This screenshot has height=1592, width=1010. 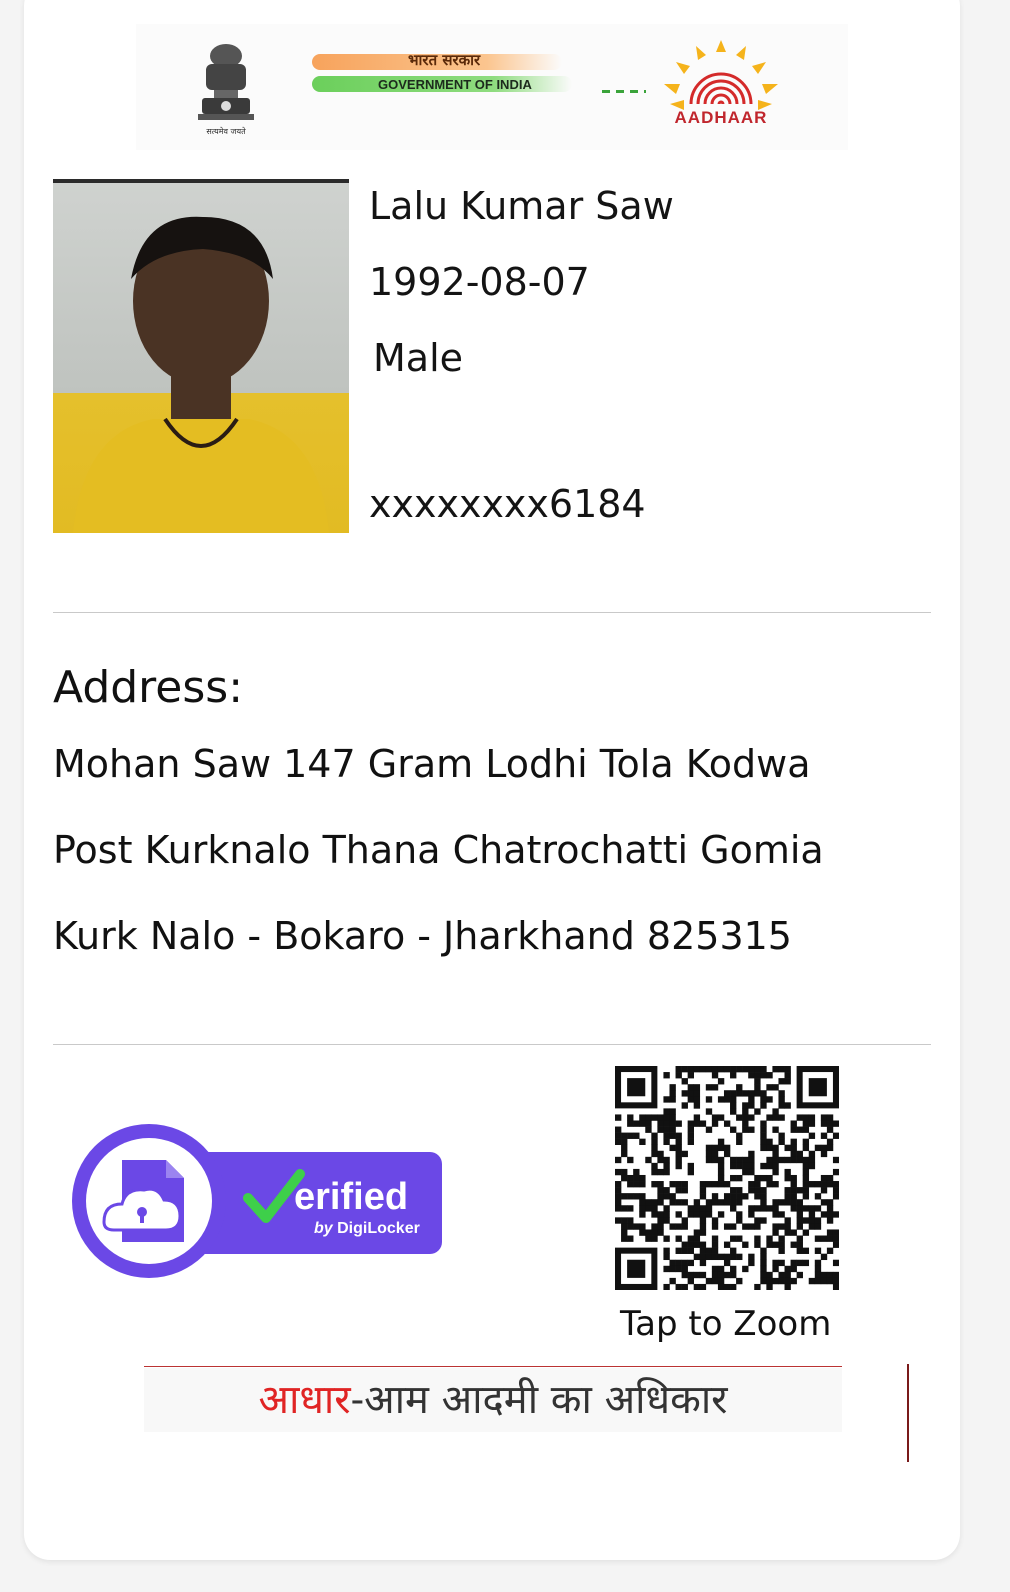 I want to click on gender: Male, so click(x=418, y=358).